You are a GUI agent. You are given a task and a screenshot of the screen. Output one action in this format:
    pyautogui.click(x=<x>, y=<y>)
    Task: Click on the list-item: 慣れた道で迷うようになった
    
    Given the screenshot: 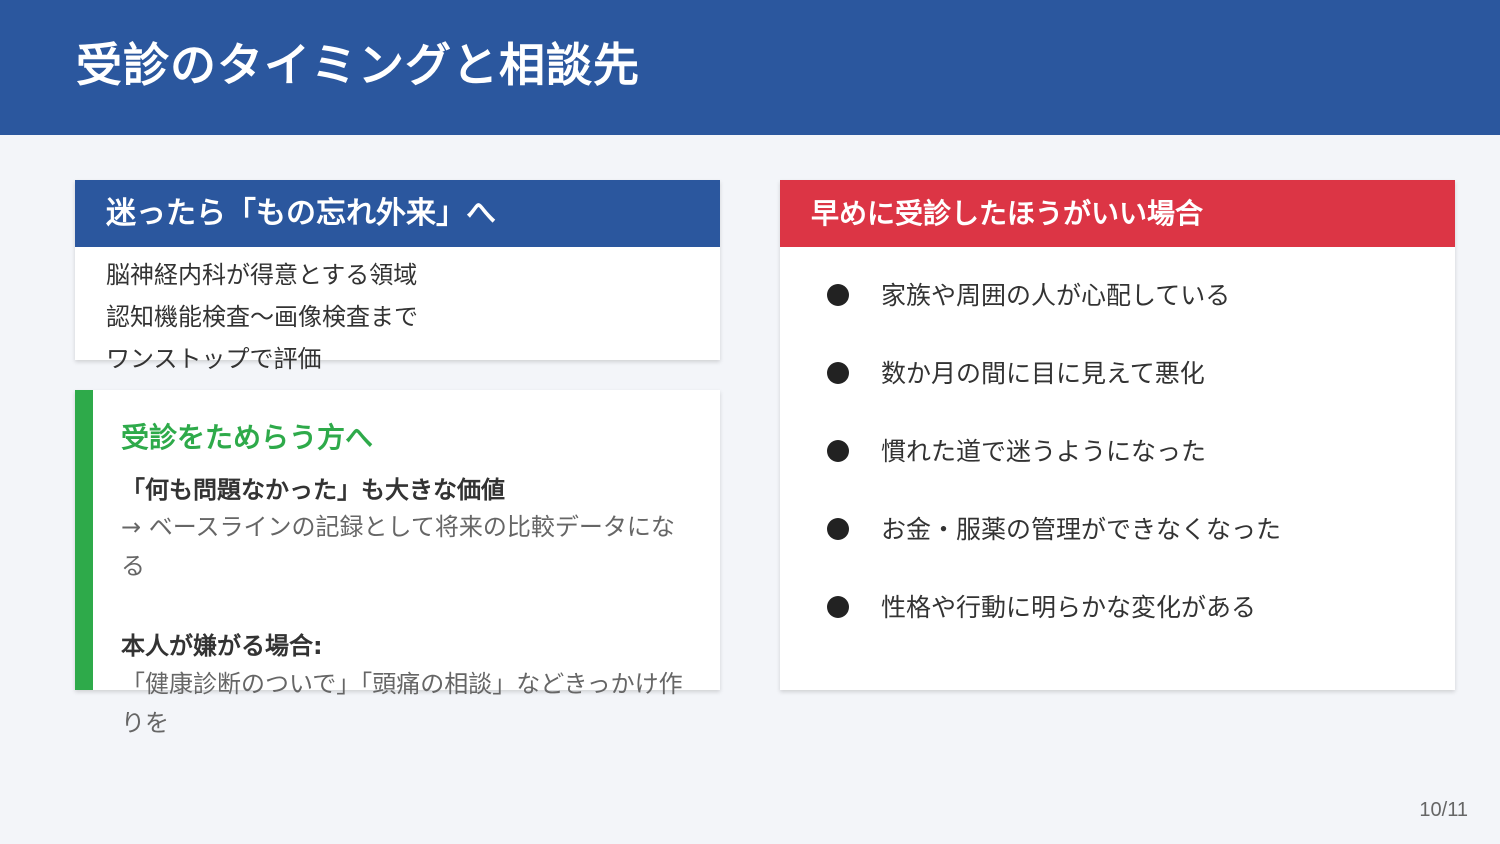 What is the action you would take?
    pyautogui.click(x=1054, y=471)
    